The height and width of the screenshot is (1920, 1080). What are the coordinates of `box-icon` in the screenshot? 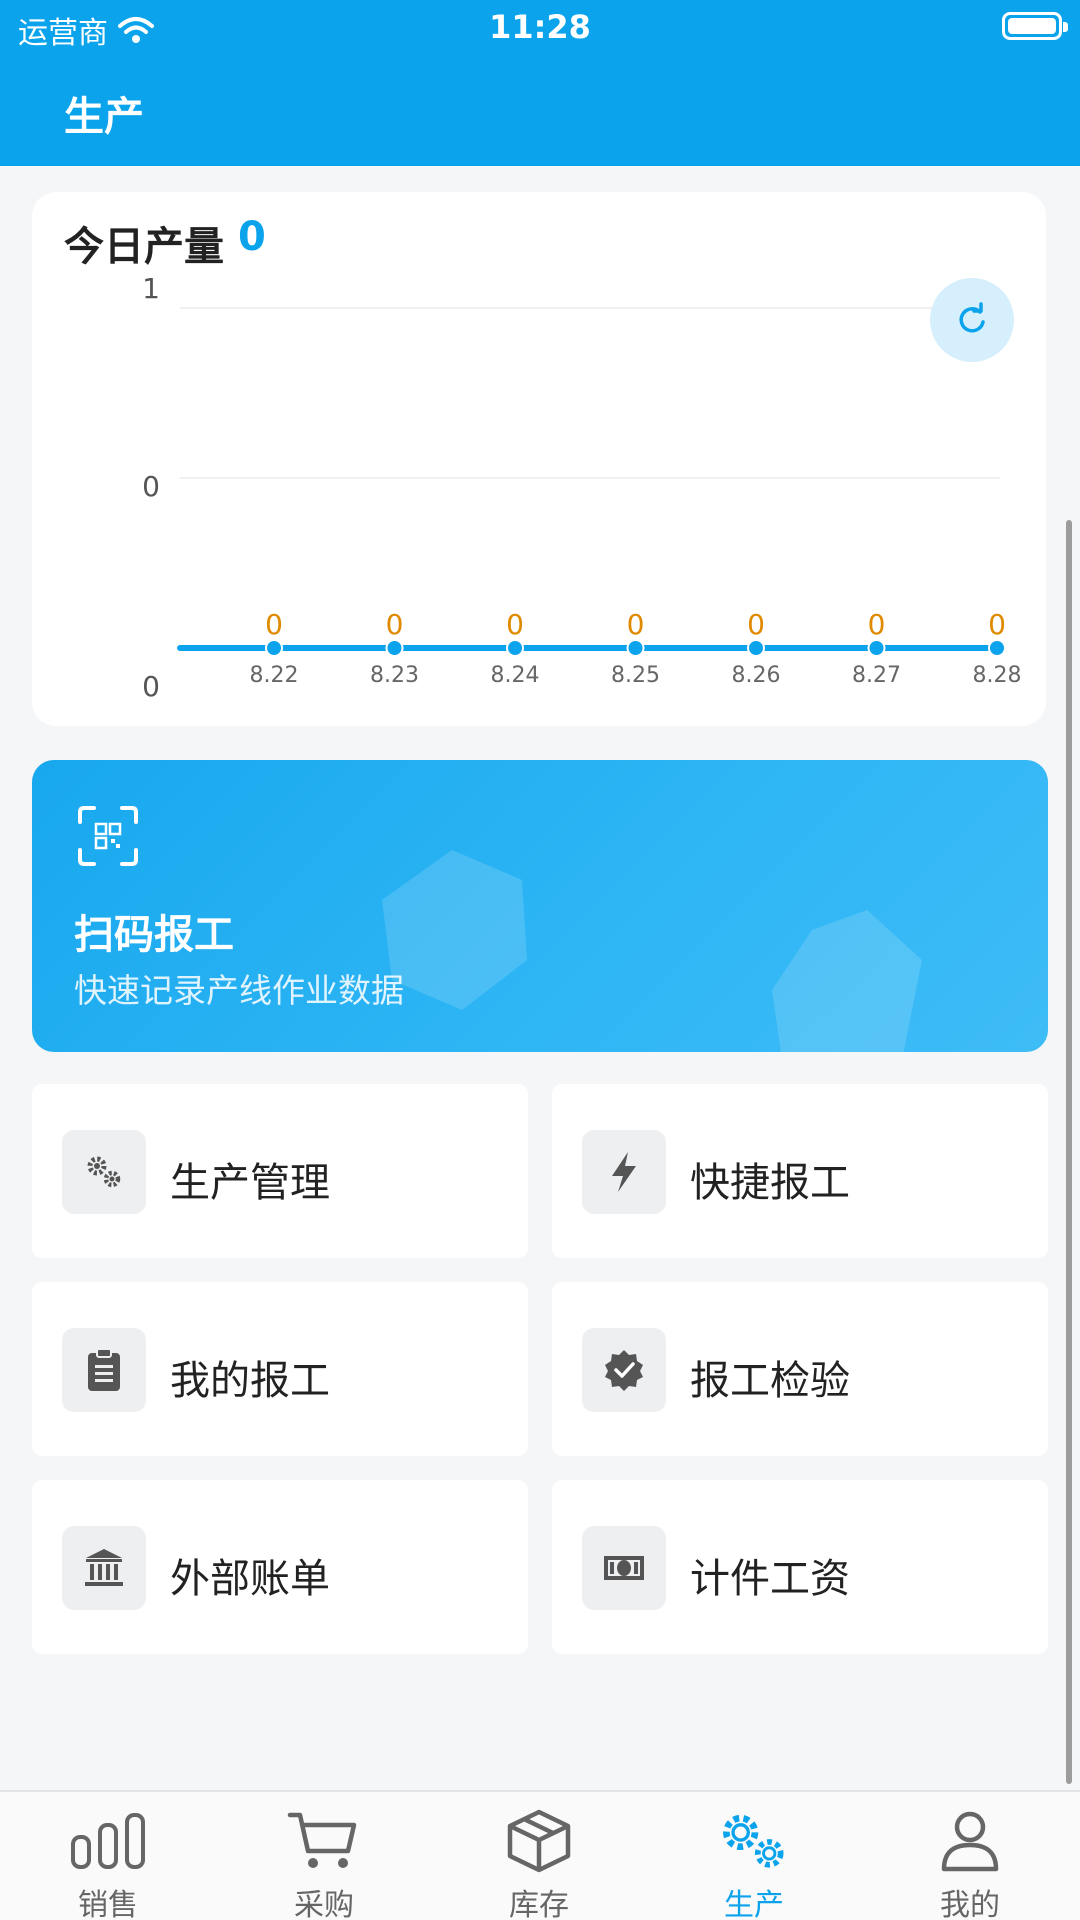 It's located at (539, 1841).